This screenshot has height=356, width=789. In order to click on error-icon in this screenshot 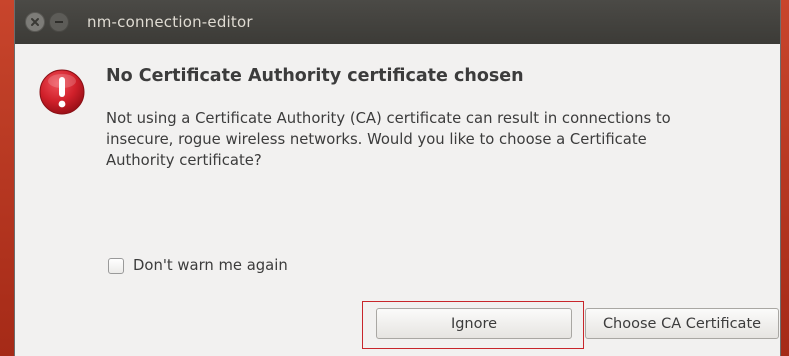, I will do `click(62, 92)`.